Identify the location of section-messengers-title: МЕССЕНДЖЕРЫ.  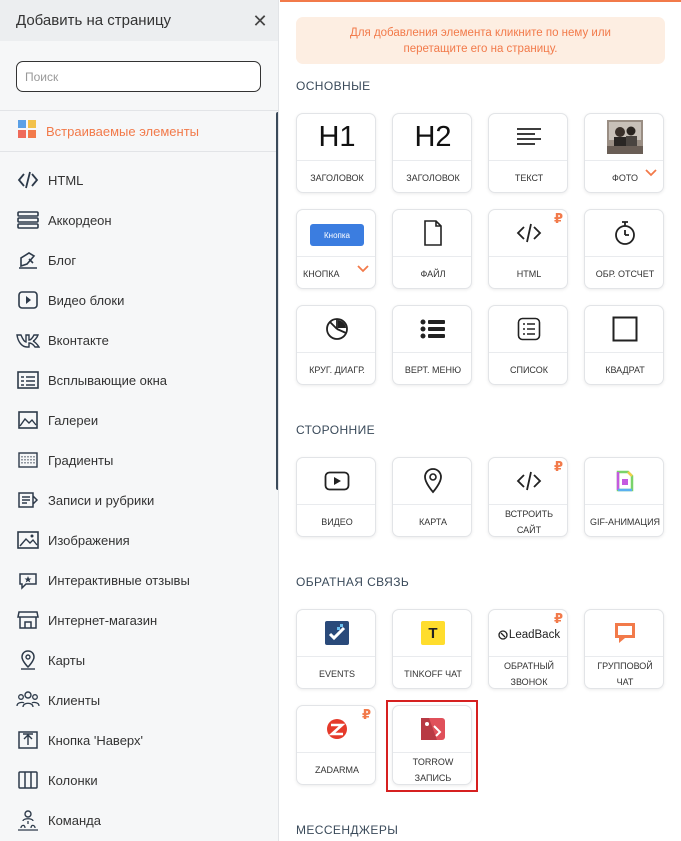
(347, 830).